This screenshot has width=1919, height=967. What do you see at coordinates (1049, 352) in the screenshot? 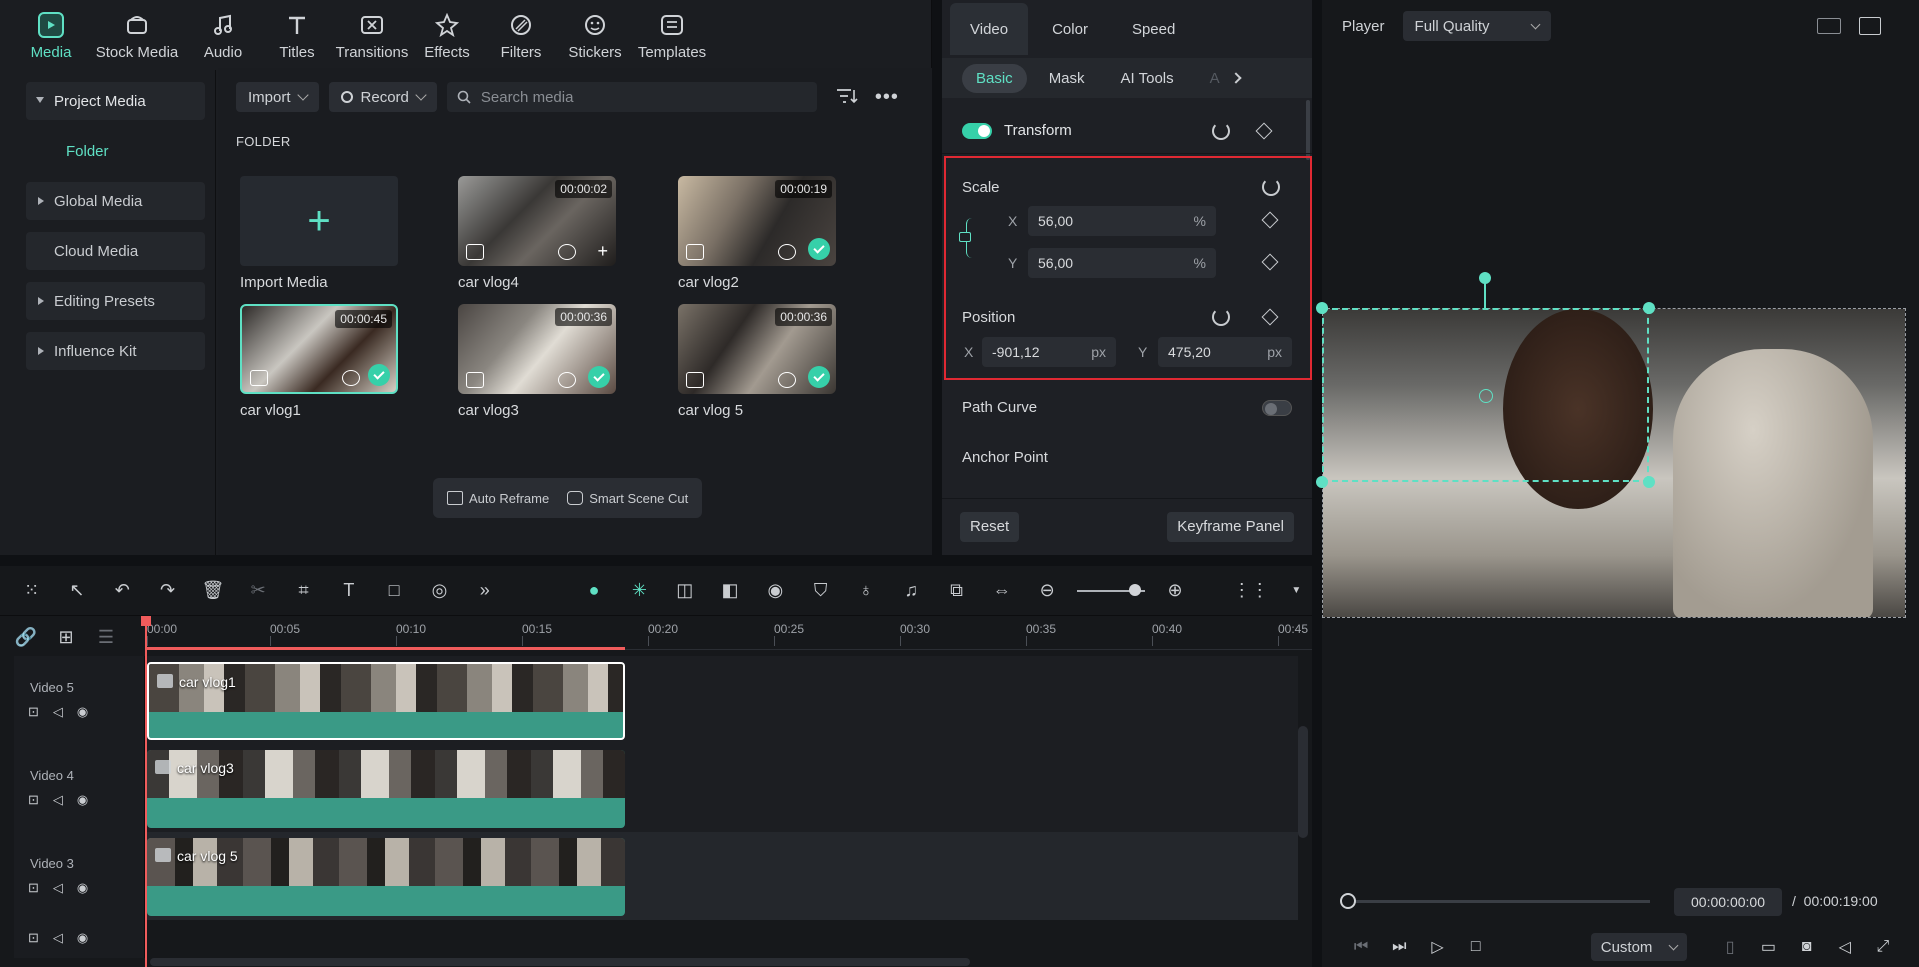
I see `position-x-input: -901,12 px` at bounding box center [1049, 352].